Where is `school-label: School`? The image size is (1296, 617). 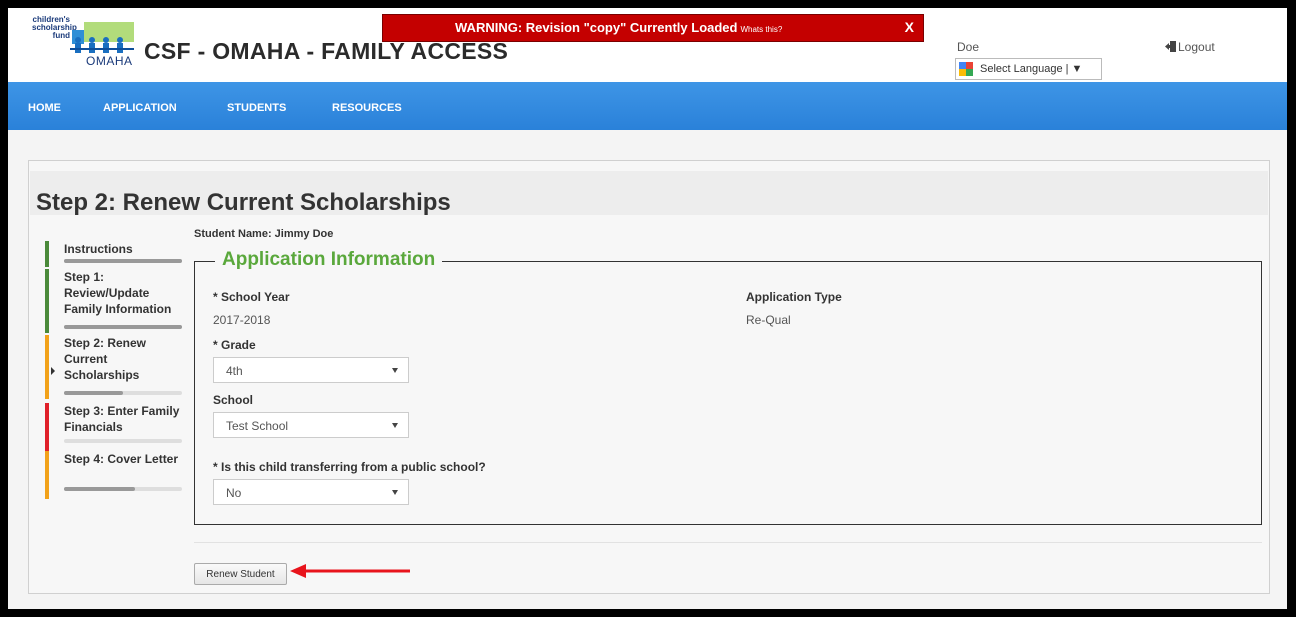
school-label: School is located at coordinates (233, 400).